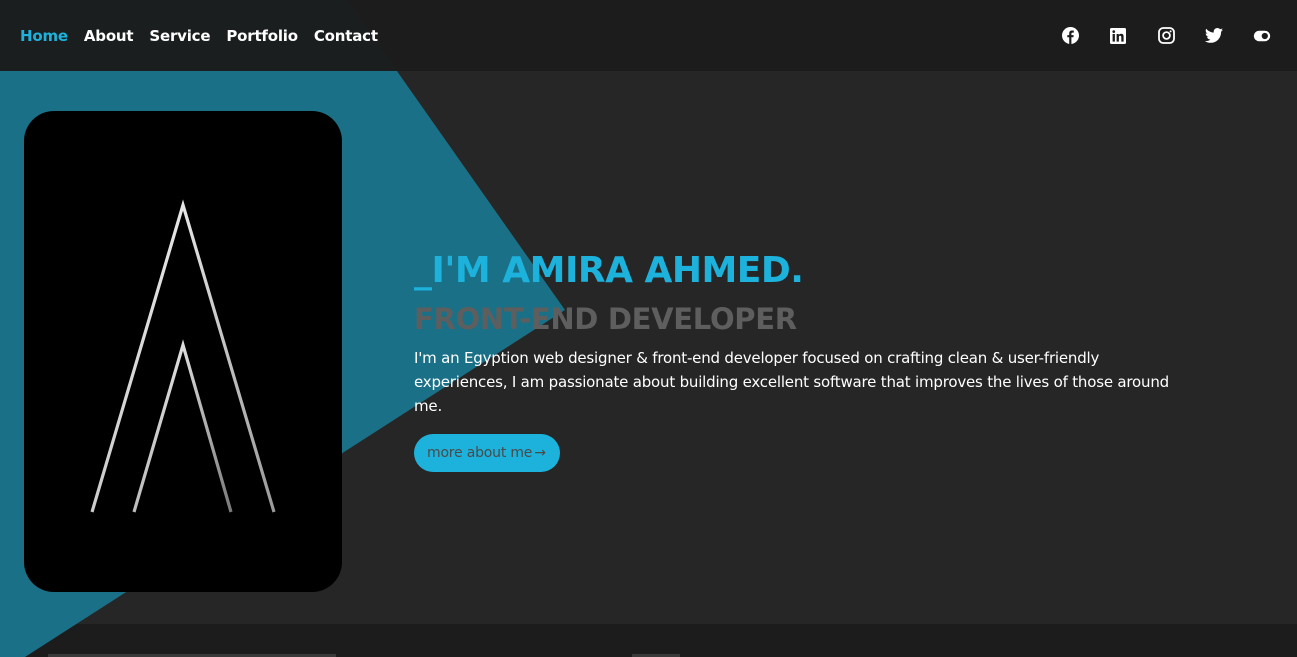 This screenshot has width=1297, height=657. I want to click on more-about-me-button: more about me →, so click(487, 453).